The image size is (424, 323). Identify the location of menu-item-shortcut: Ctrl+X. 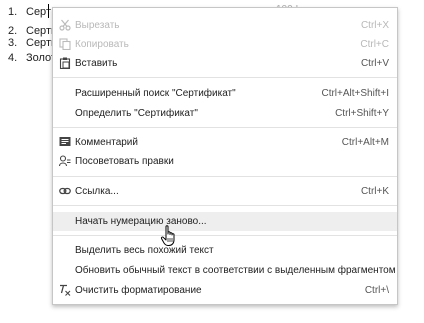
(374, 25).